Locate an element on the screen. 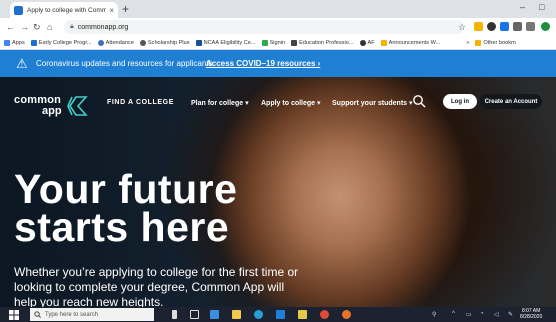 The image size is (556, 322). browser-tab: Apply to college with Common A × is located at coordinates (64, 10).